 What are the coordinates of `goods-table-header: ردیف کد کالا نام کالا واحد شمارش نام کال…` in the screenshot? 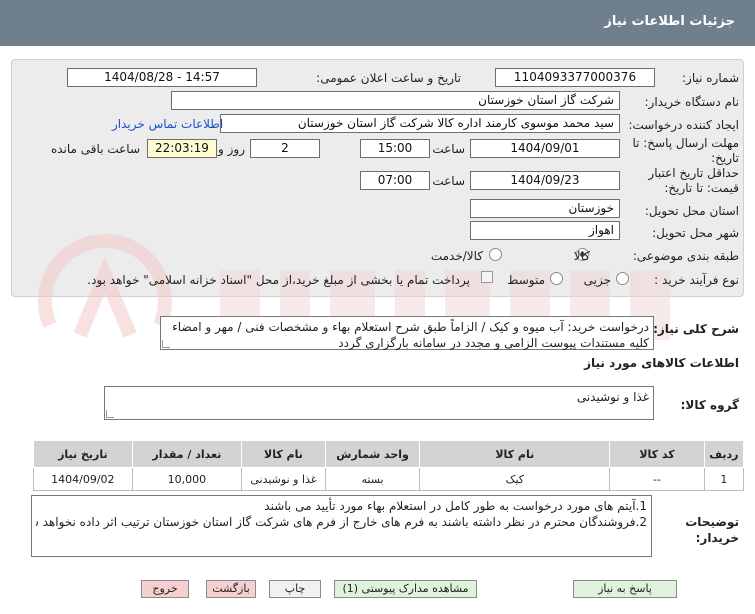 It's located at (389, 454).